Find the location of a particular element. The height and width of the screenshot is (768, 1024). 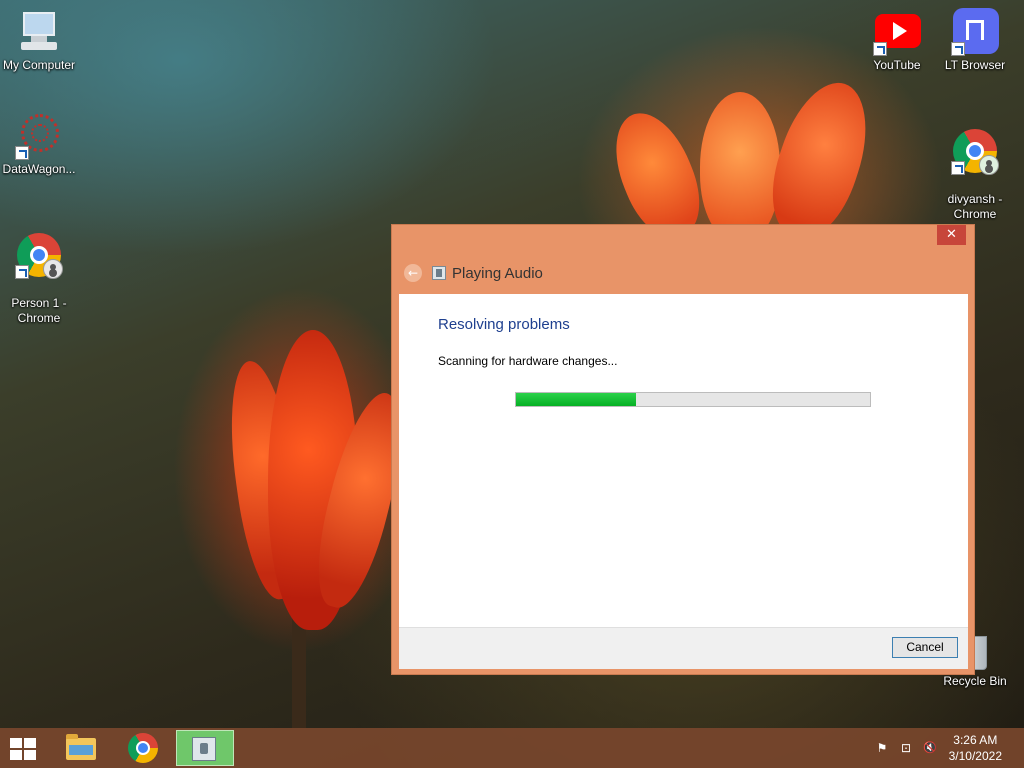

desktop-icon-label: My Computer is located at coordinates (39, 65).